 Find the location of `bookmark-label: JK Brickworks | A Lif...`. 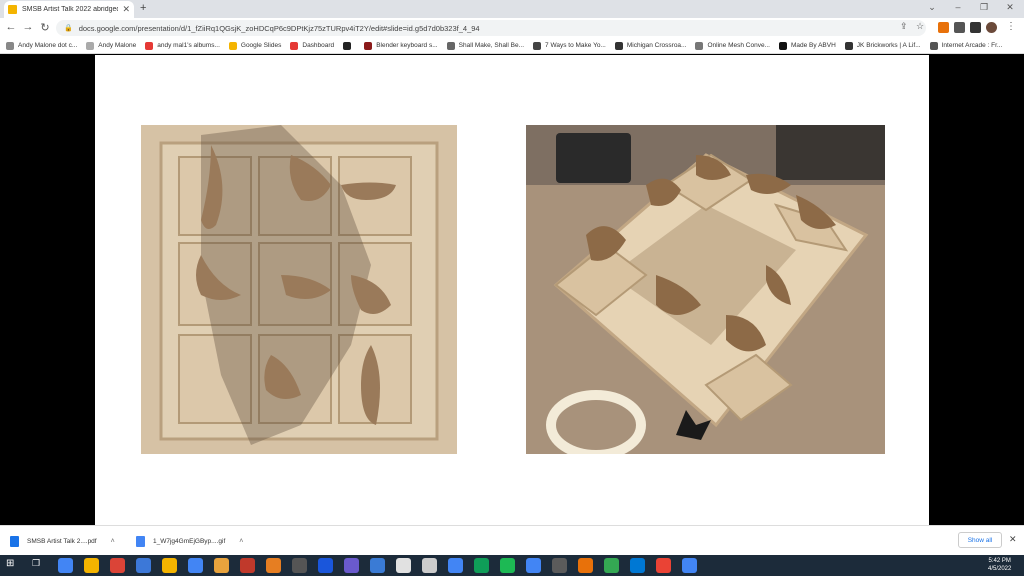

bookmark-label: JK Brickworks | A Lif... is located at coordinates (888, 45).